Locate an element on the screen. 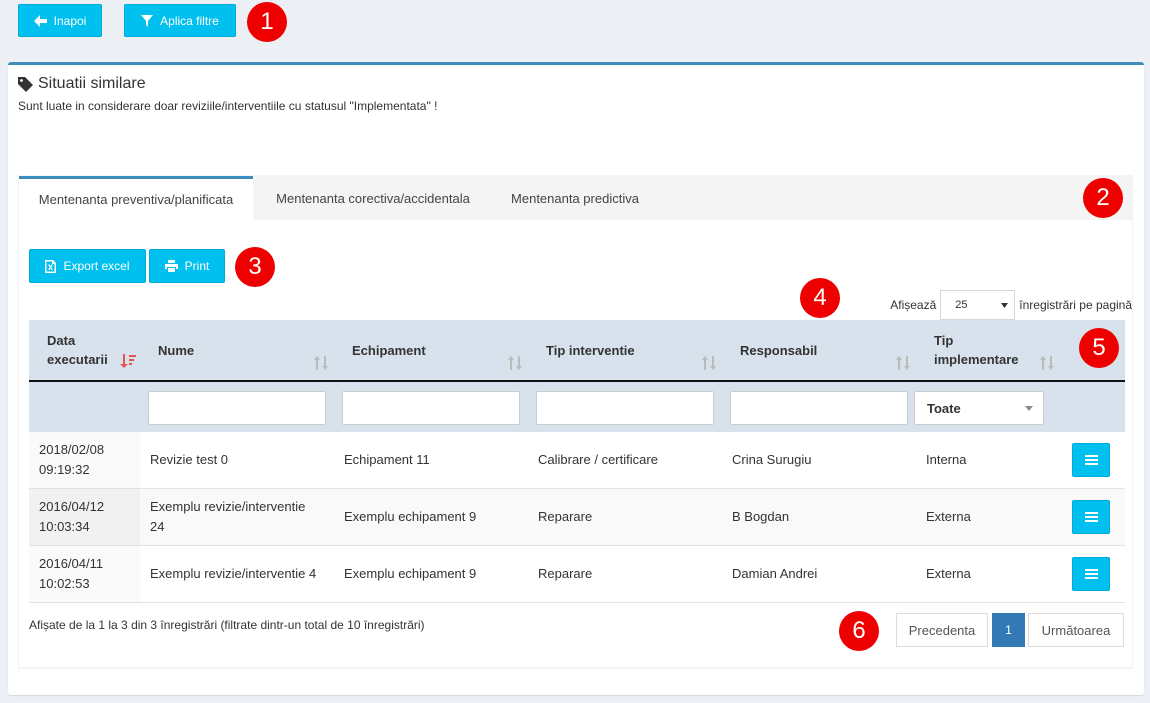 The image size is (1150, 703). cell-equipment-text: Exemplu echipament 9 is located at coordinates (410, 516).